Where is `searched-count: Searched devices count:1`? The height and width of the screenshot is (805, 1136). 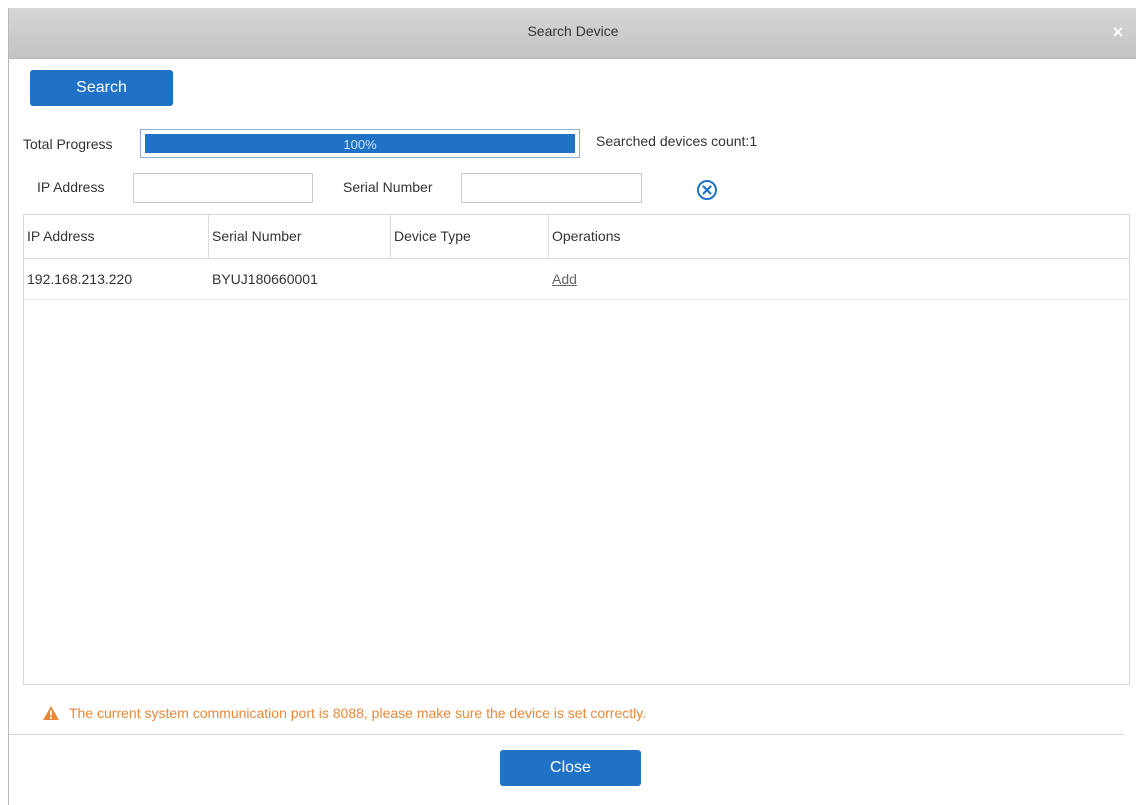 searched-count: Searched devices count:1 is located at coordinates (677, 141).